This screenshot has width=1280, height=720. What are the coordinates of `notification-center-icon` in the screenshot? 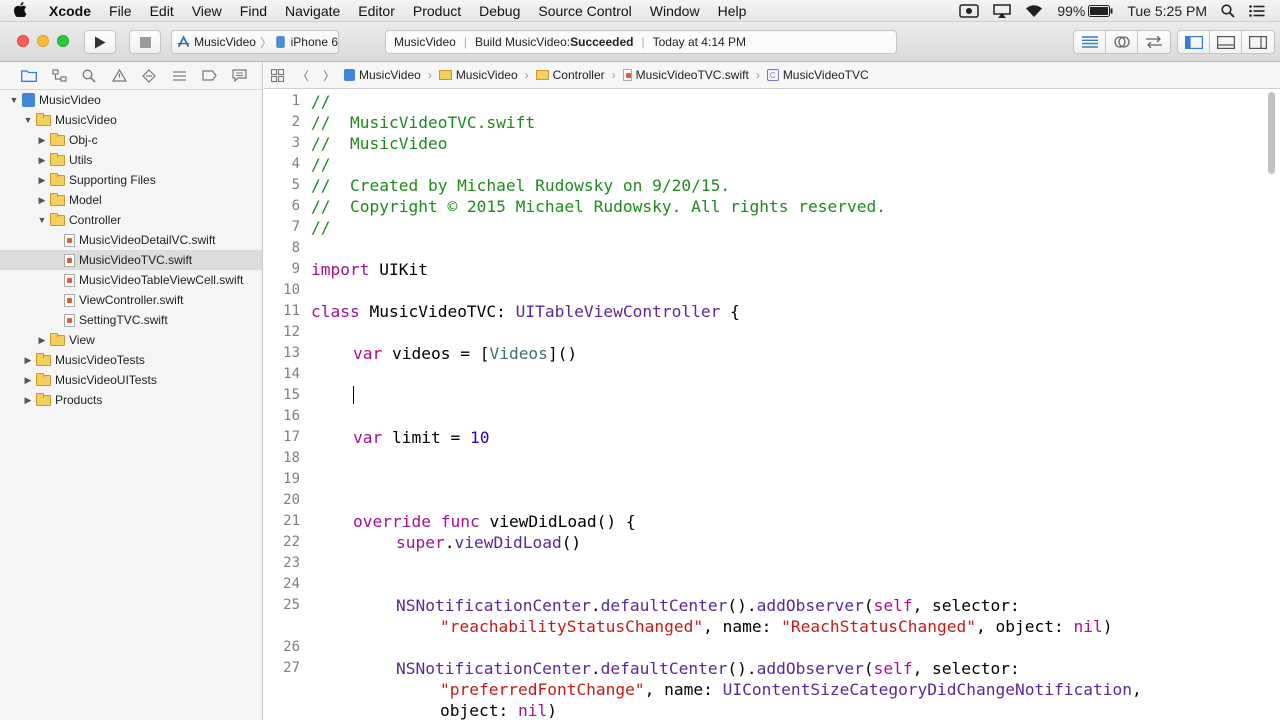 It's located at (1257, 10).